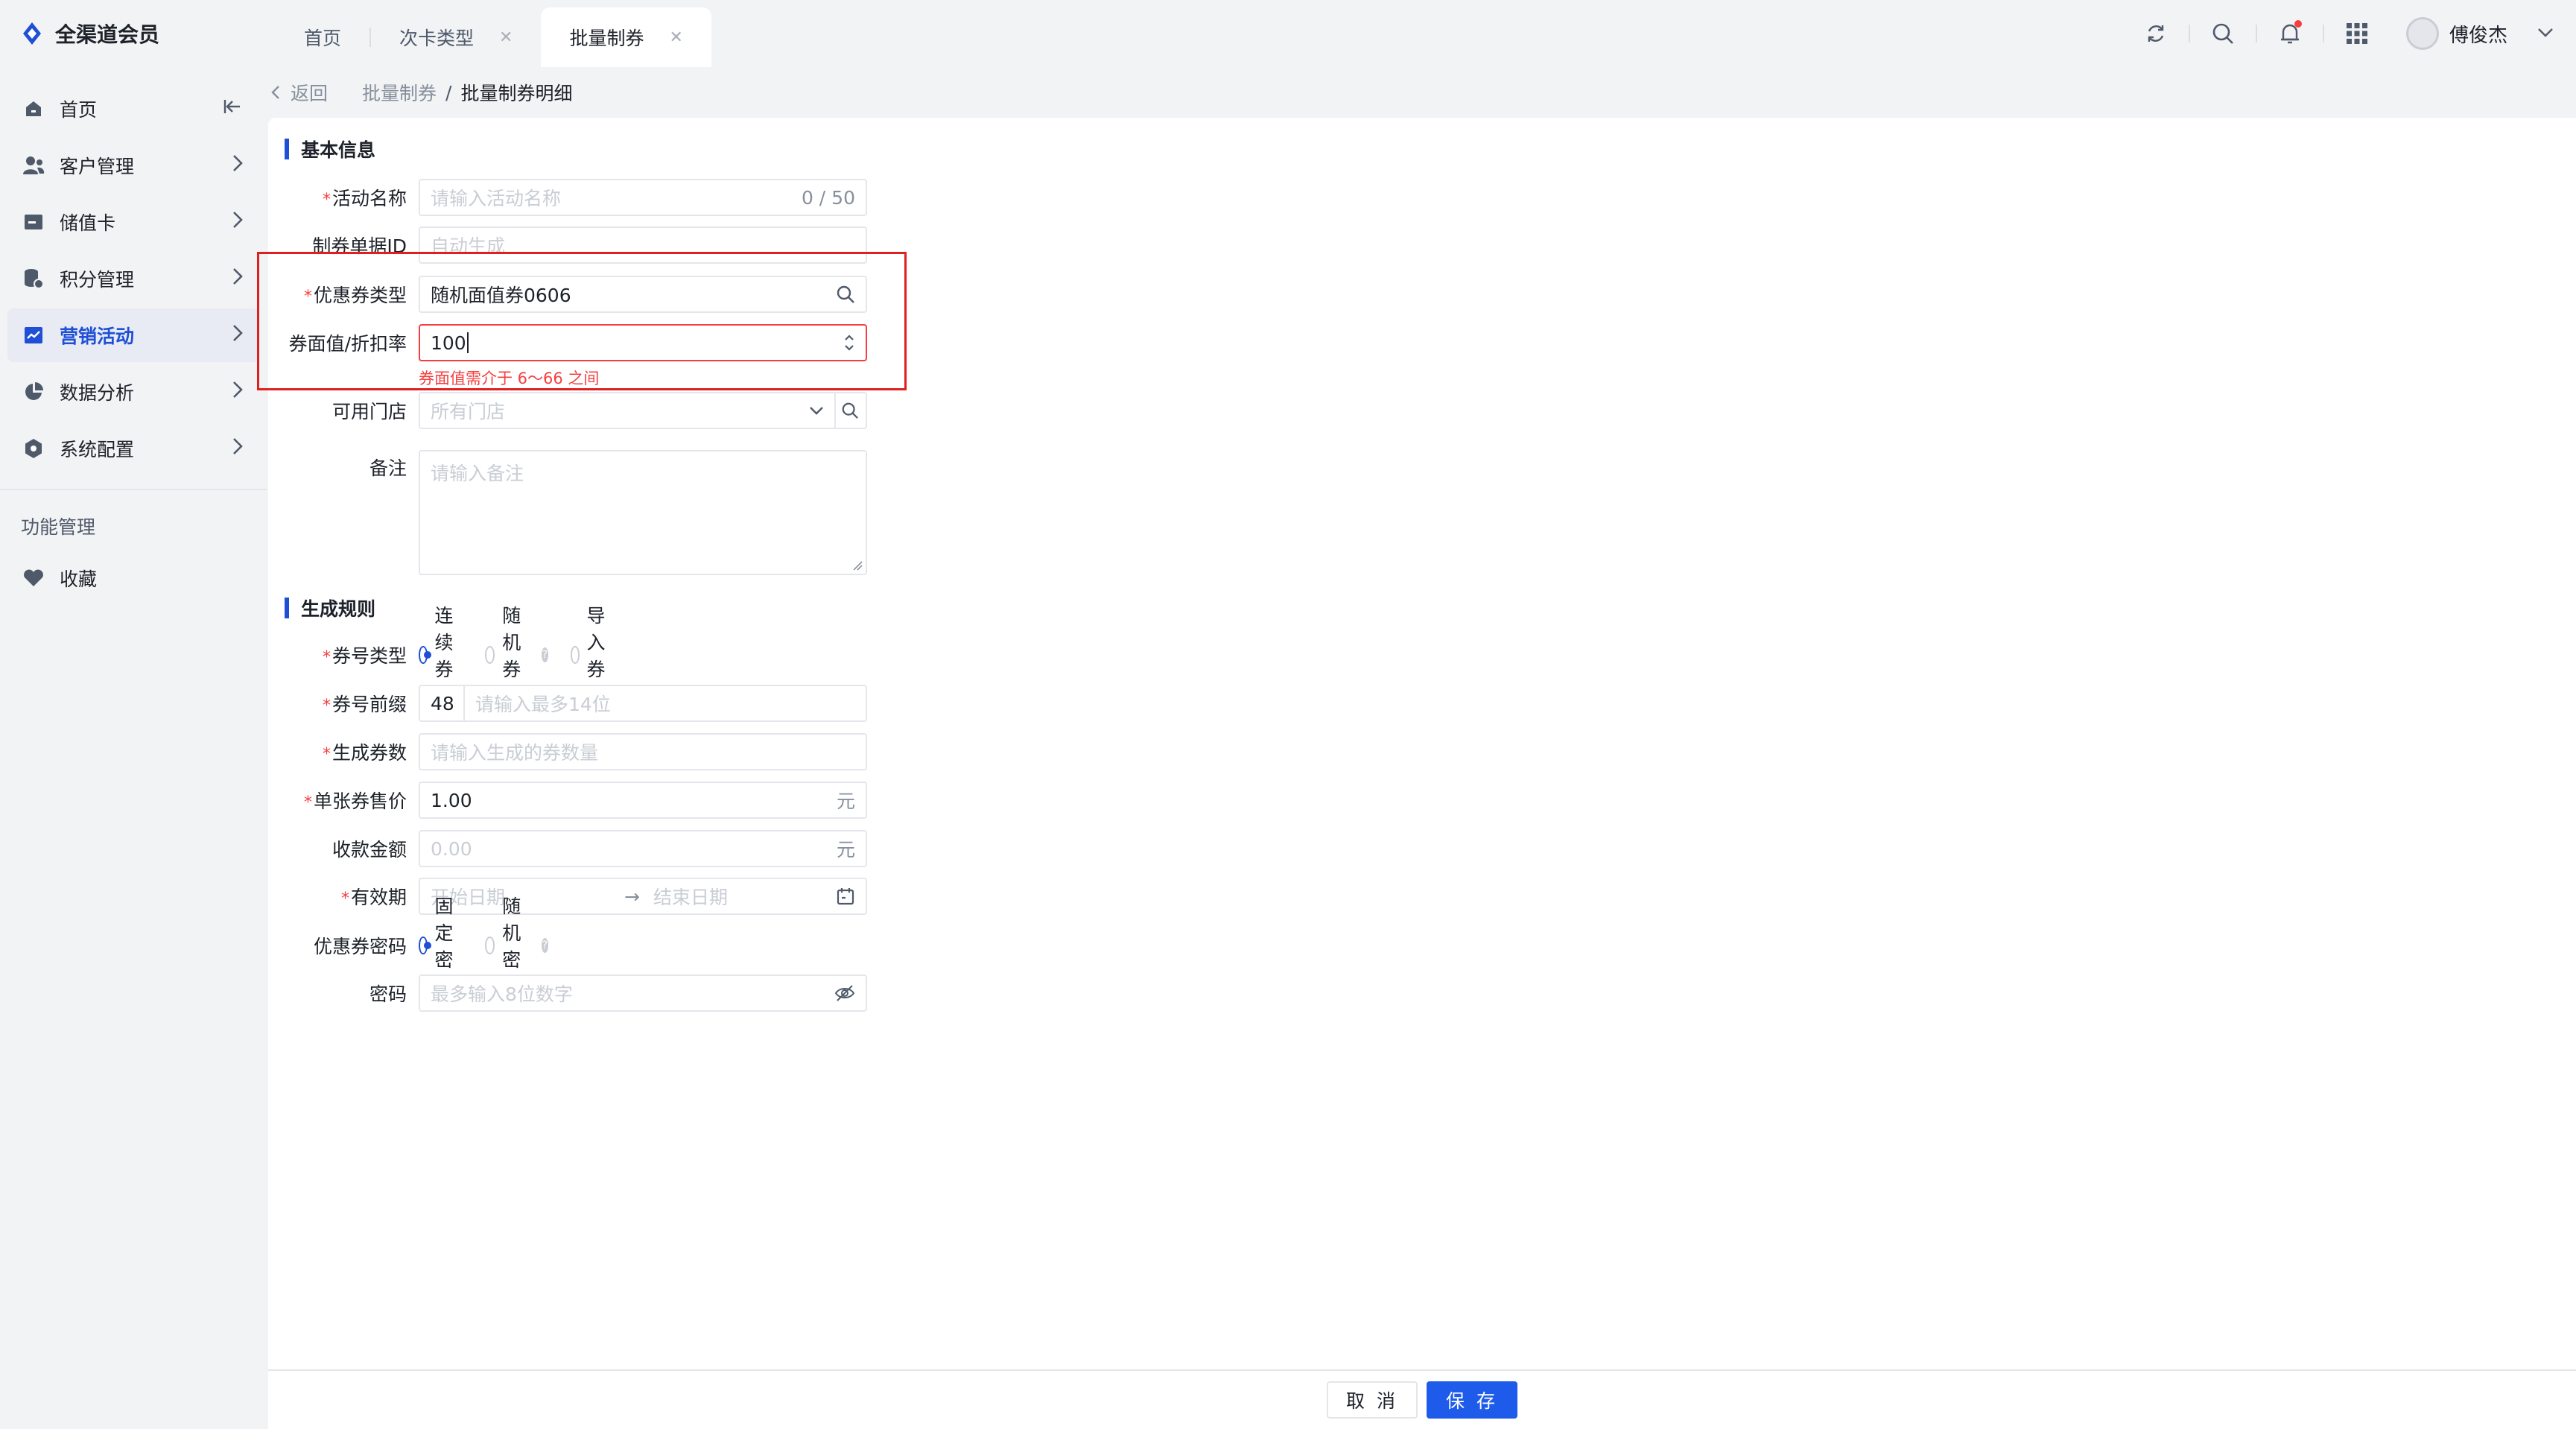 The height and width of the screenshot is (1429, 2576). Describe the element at coordinates (34, 448) in the screenshot. I see `settings-icon` at that location.